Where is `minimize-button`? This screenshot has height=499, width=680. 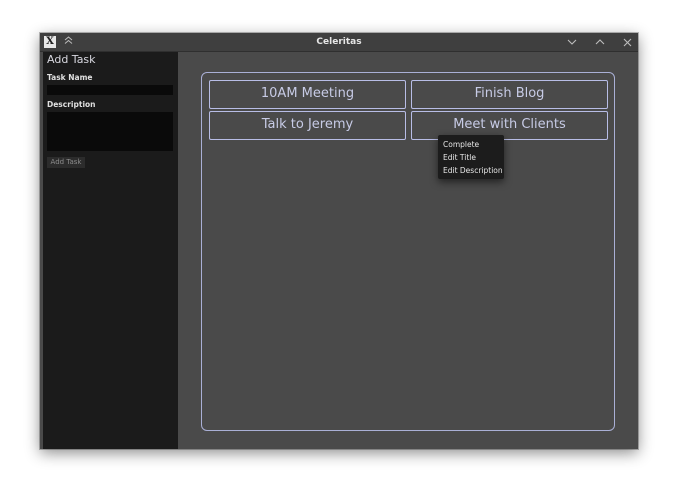
minimize-button is located at coordinates (572, 42).